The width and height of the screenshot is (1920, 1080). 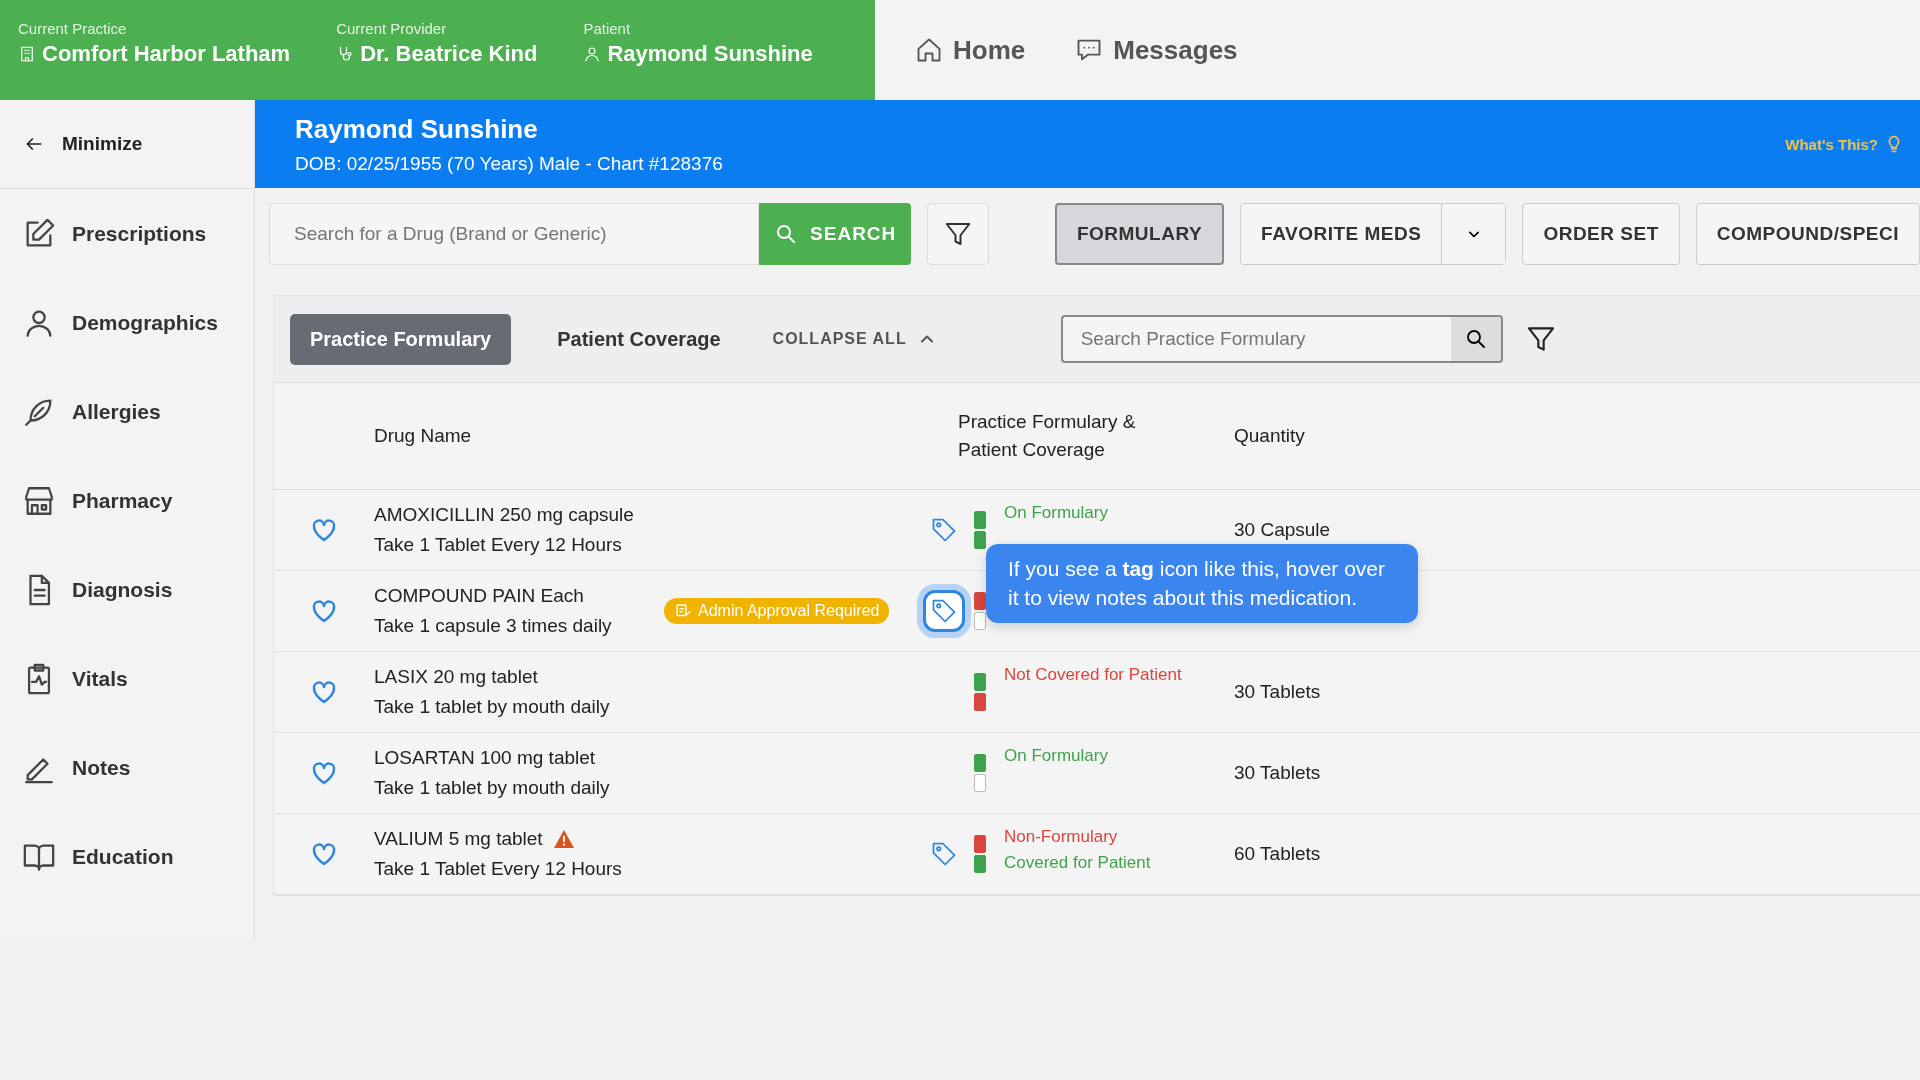 I want to click on quantity: 60 Tablets, so click(x=1277, y=853).